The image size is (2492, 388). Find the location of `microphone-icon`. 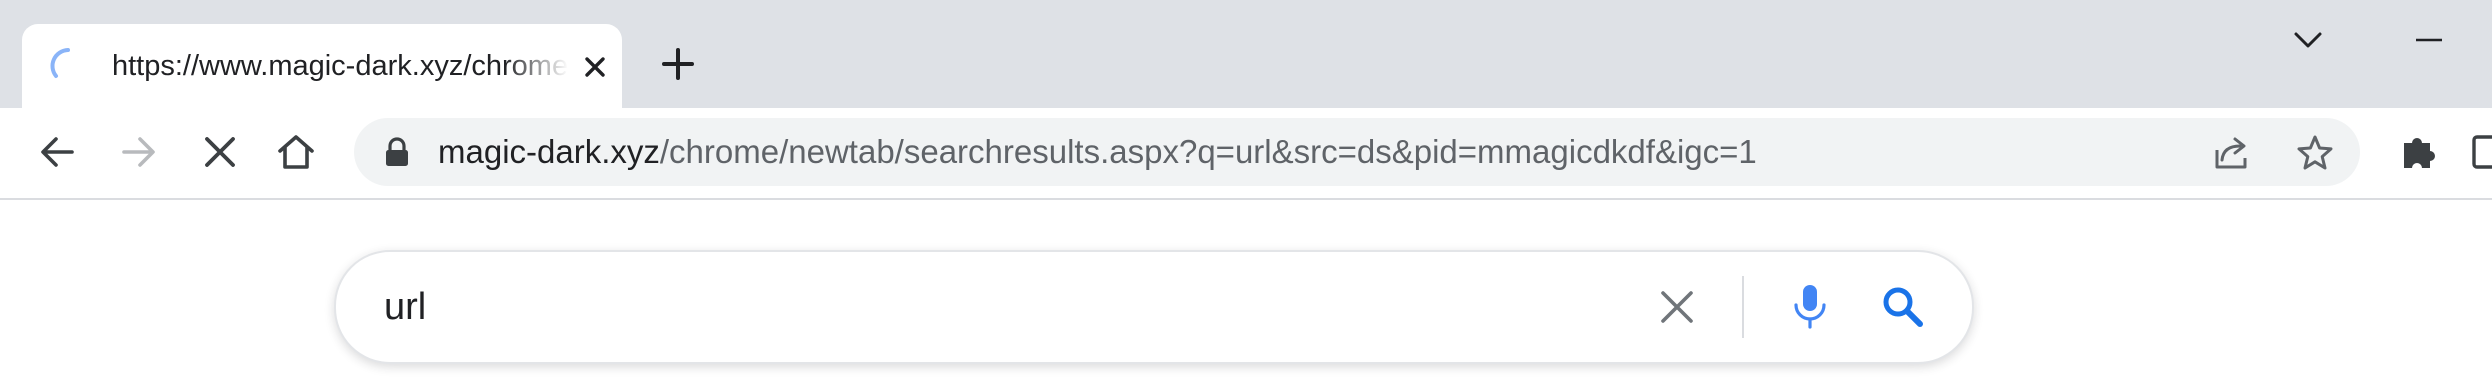

microphone-icon is located at coordinates (1810, 307).